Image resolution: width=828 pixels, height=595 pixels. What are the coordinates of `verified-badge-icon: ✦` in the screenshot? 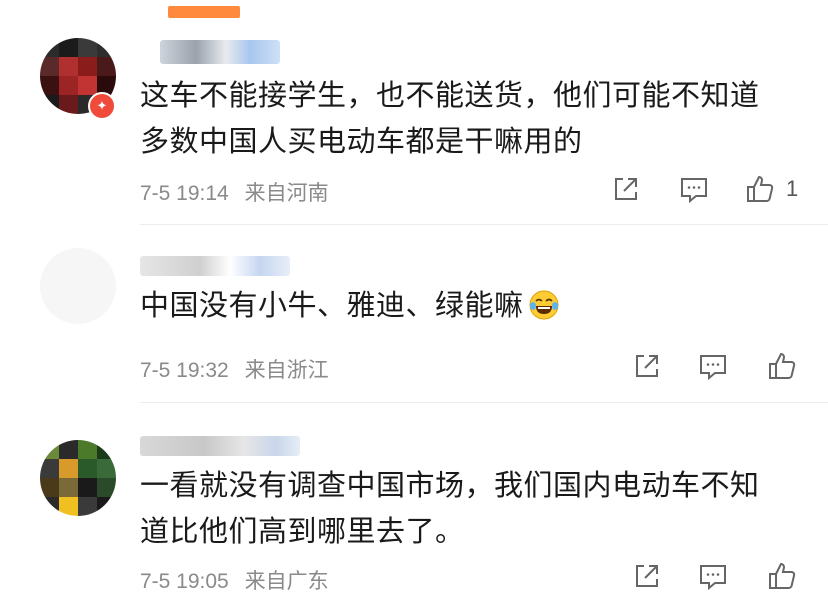 It's located at (102, 106).